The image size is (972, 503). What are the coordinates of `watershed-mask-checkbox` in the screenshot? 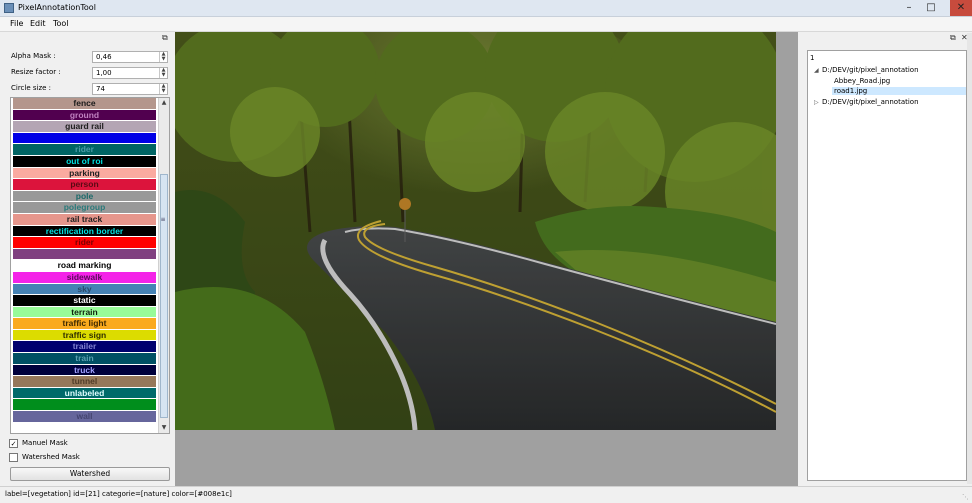 It's located at (13, 457).